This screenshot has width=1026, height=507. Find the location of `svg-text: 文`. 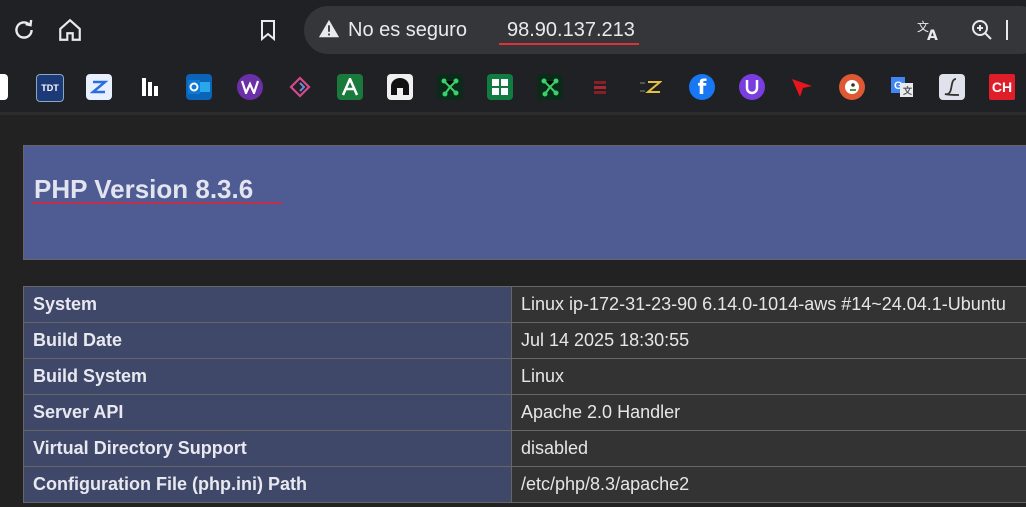

svg-text: 文 is located at coordinates (907, 91).